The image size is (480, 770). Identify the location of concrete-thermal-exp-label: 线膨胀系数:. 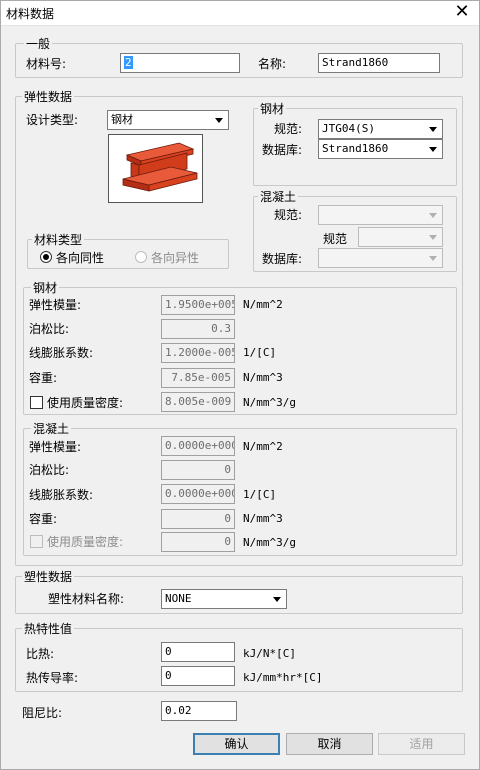
(61, 495).